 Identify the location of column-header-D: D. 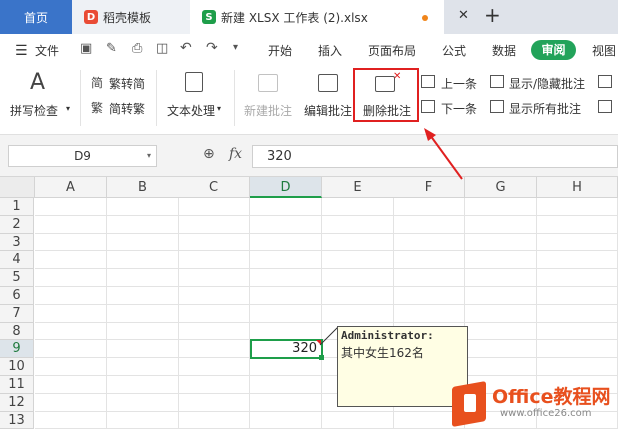
(286, 187).